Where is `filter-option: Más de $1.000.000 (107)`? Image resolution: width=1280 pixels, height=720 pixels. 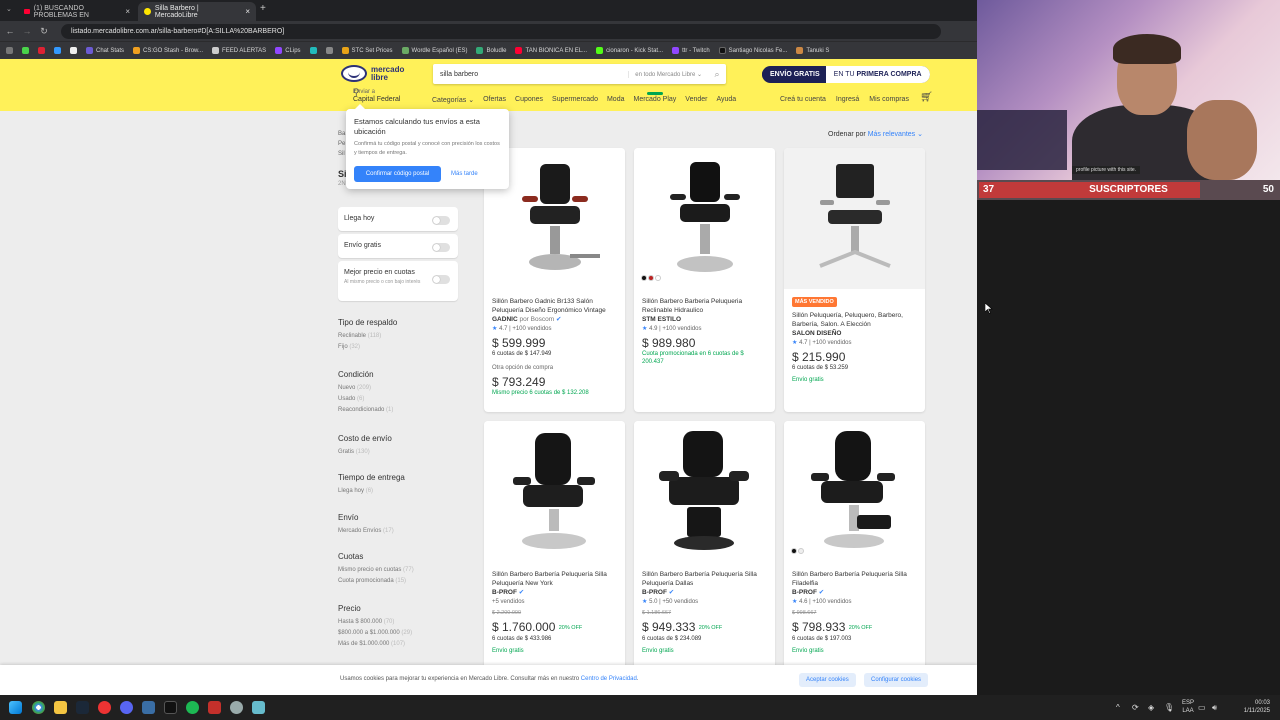
filter-option: Más de $1.000.000 (107) is located at coordinates (375, 644).